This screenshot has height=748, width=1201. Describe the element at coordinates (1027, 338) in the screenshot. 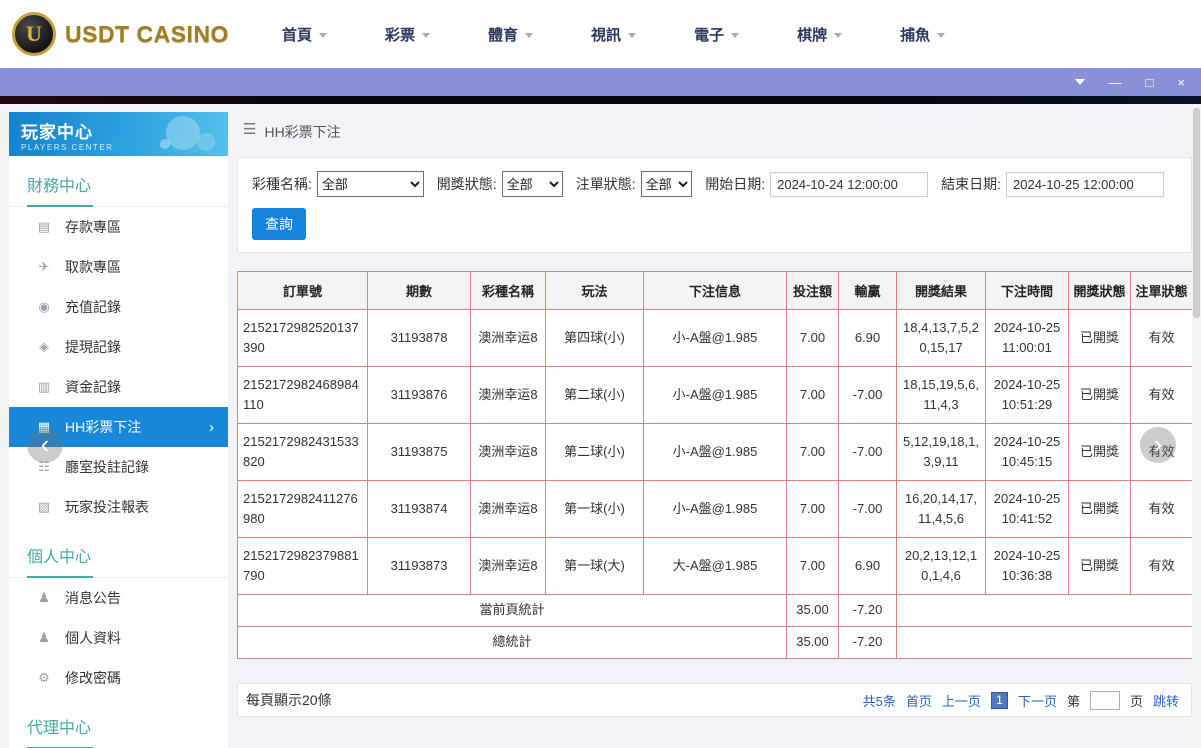

I see `table-cell: 2024-10-25 11:00:01` at that location.